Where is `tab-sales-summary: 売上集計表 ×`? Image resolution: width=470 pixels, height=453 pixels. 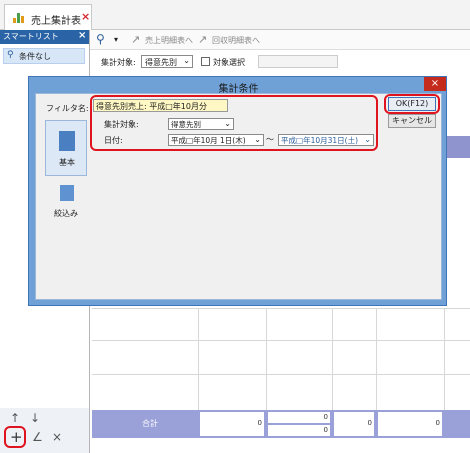
tab-sales-summary: 売上集計表 × is located at coordinates (48, 17).